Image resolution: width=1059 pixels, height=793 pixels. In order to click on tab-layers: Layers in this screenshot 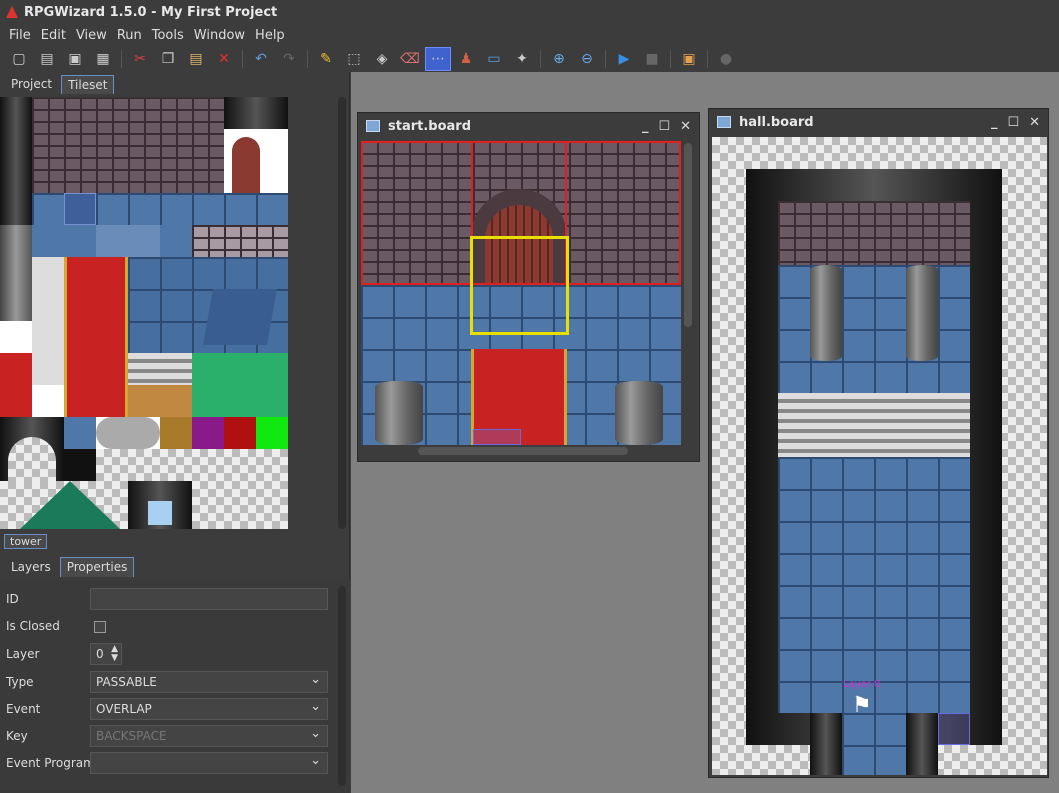, I will do `click(31, 567)`.